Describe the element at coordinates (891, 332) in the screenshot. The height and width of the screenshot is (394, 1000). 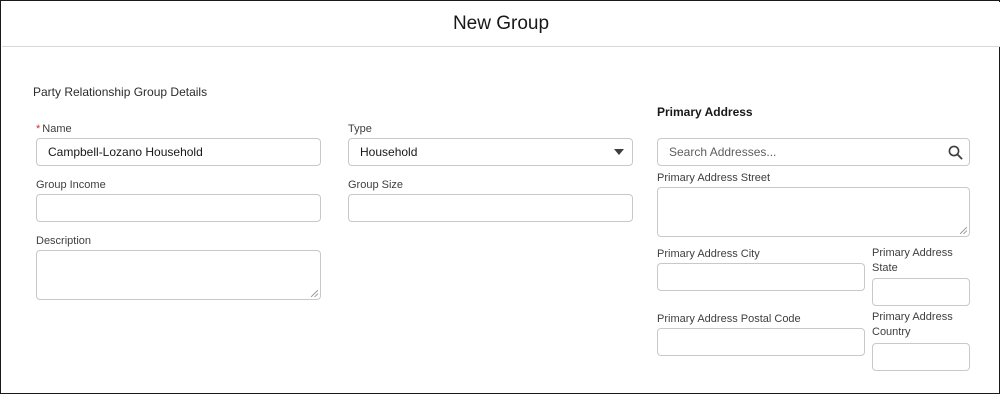
I see `country-label-line2: Country` at that location.